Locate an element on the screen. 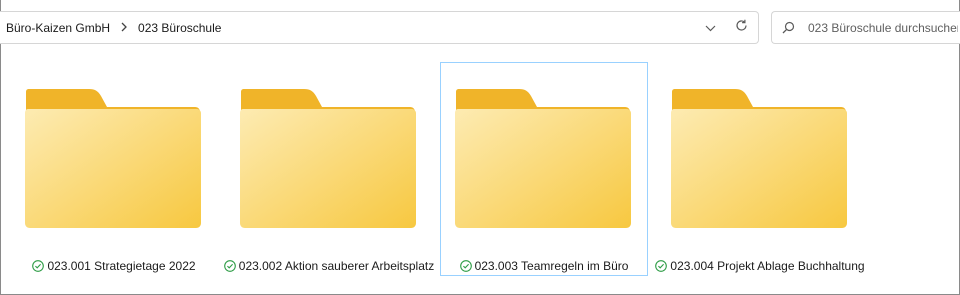 The width and height of the screenshot is (960, 295). folder-name: 023.004 Projekt Ablage Buchhaltung is located at coordinates (767, 266).